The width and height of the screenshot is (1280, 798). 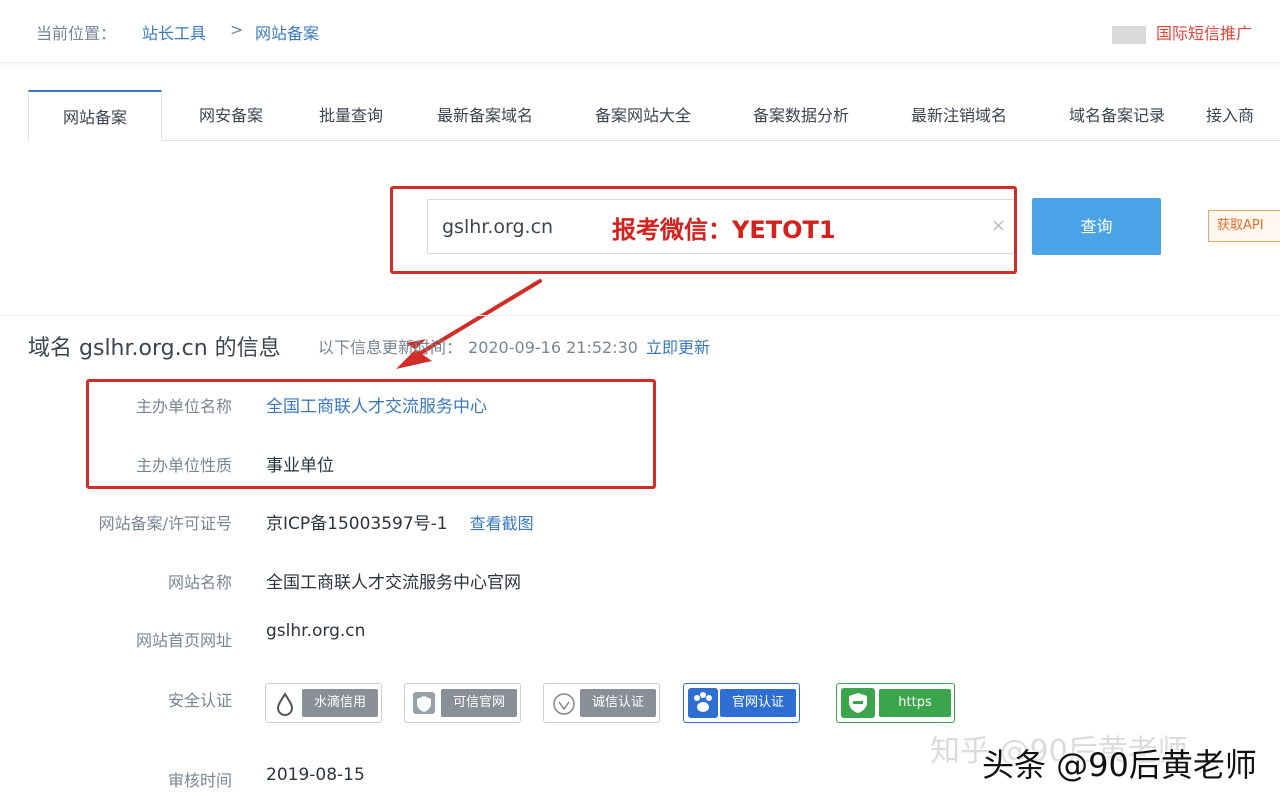 What do you see at coordinates (231, 115) in the screenshot?
I see `tab-police: 网安备案` at bounding box center [231, 115].